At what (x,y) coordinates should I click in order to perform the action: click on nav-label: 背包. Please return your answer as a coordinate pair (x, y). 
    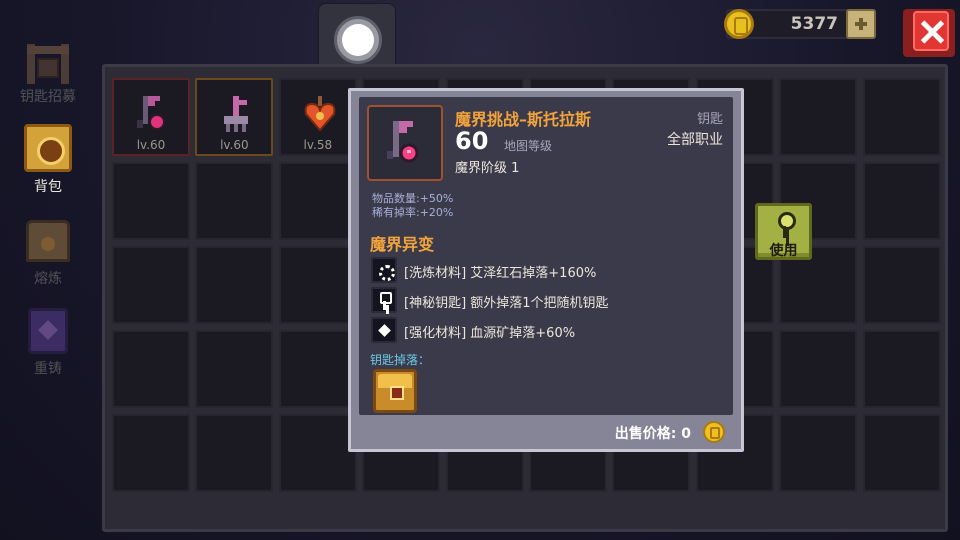
    Looking at the image, I should click on (48, 187).